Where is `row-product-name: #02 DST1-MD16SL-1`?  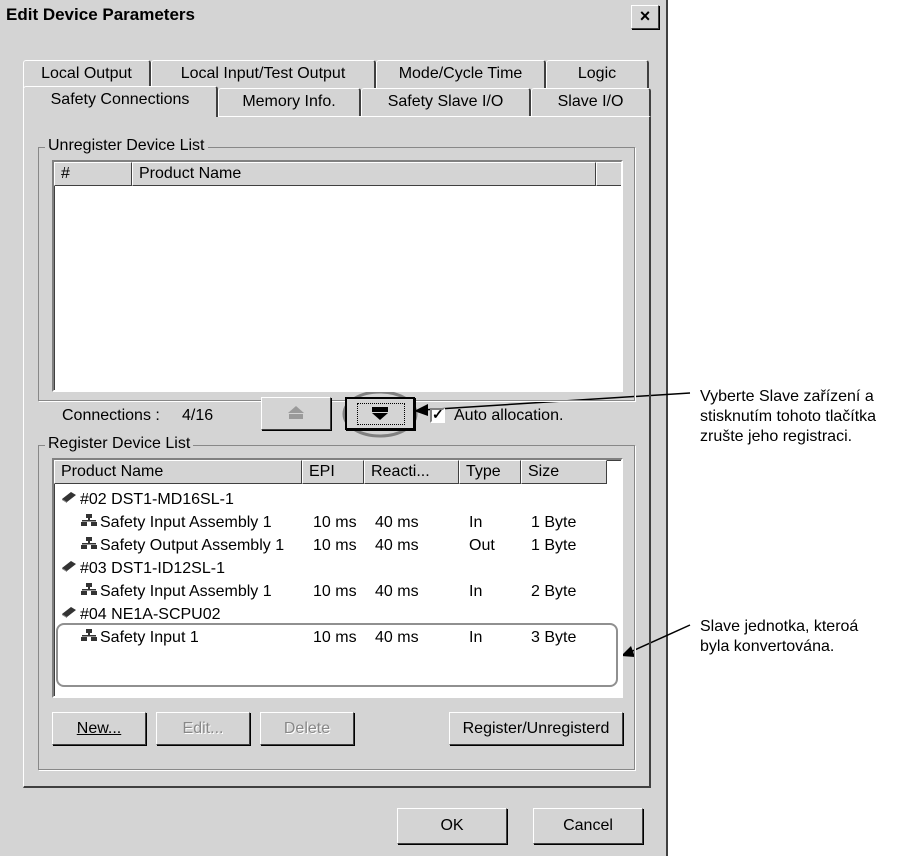 row-product-name: #02 DST1-MD16SL-1 is located at coordinates (157, 499).